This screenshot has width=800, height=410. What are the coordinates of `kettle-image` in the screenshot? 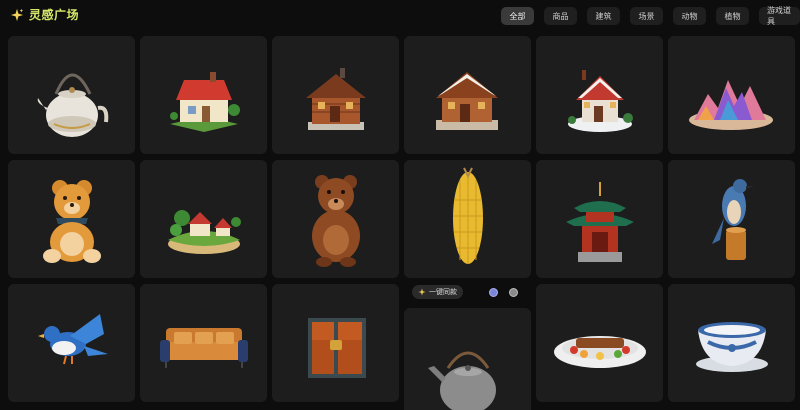 It's located at (462, 380).